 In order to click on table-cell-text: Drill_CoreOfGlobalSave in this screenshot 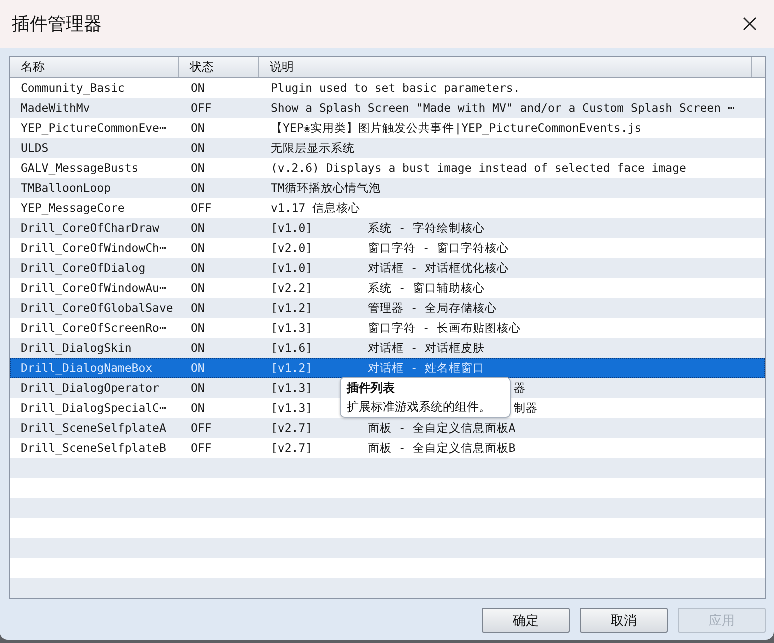, I will do `click(97, 308)`.